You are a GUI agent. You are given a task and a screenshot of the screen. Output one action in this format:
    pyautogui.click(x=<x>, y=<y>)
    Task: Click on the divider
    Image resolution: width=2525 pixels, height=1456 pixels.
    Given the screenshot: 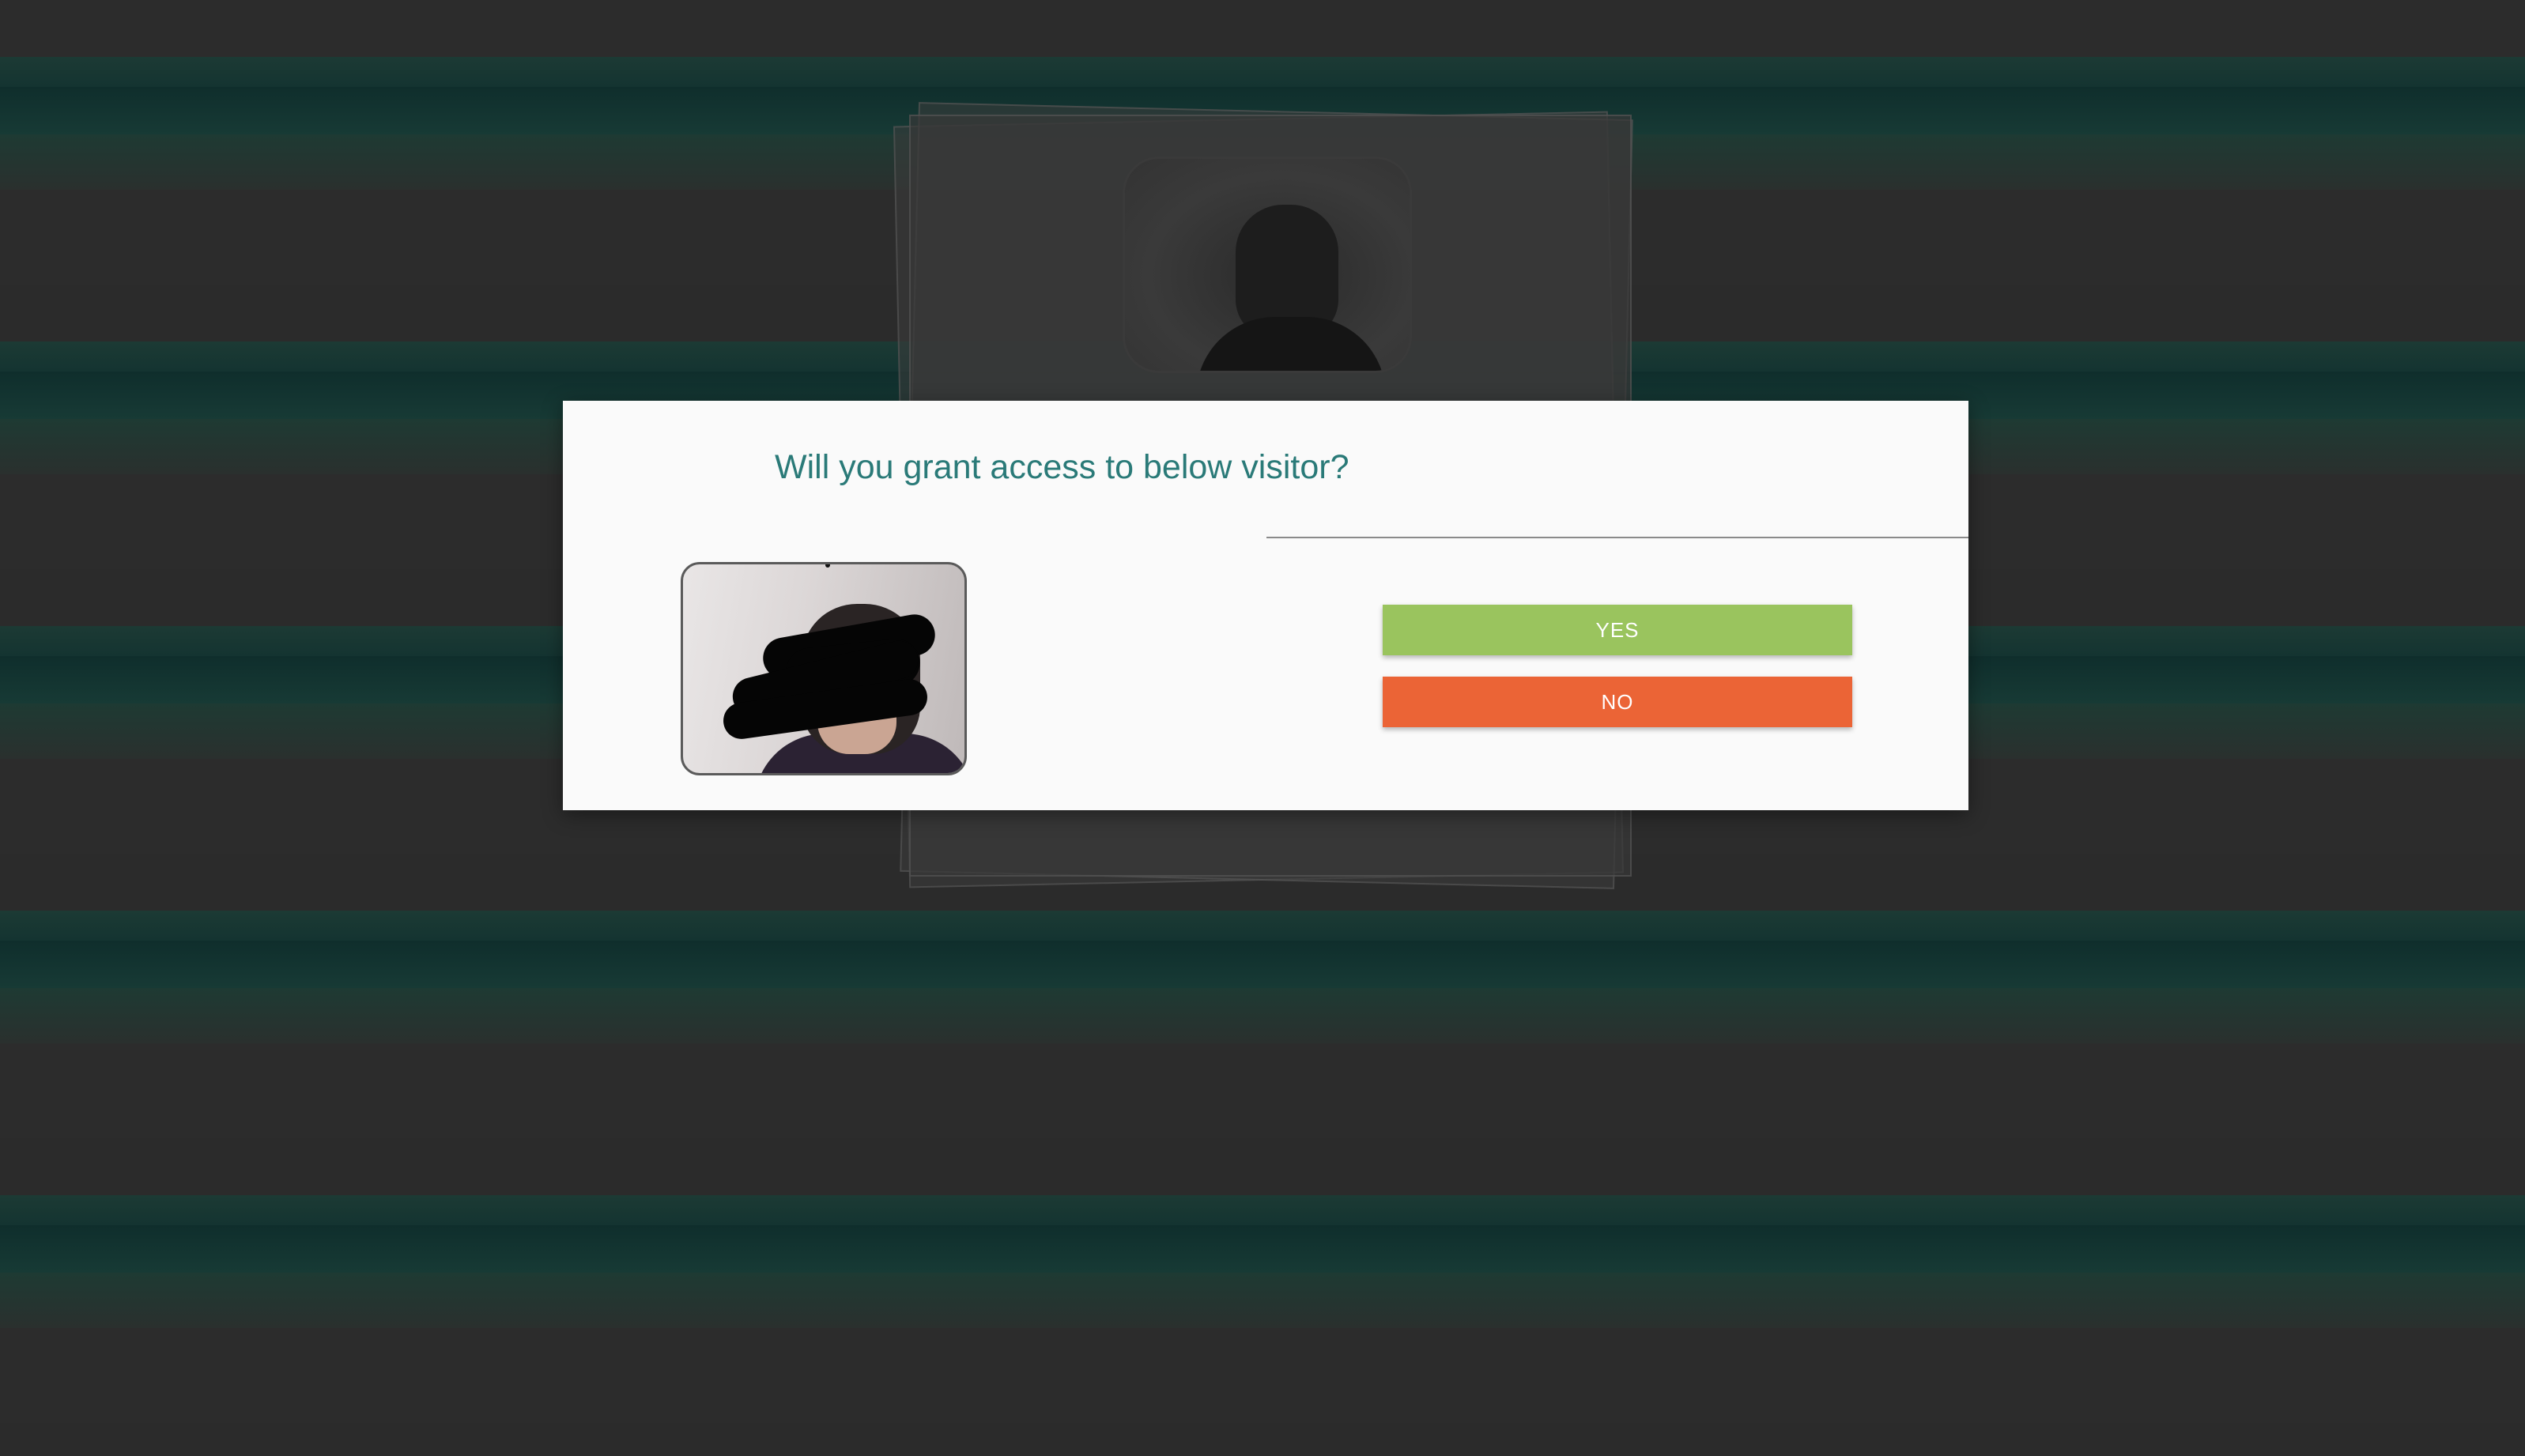 What is the action you would take?
    pyautogui.click(x=1617, y=537)
    